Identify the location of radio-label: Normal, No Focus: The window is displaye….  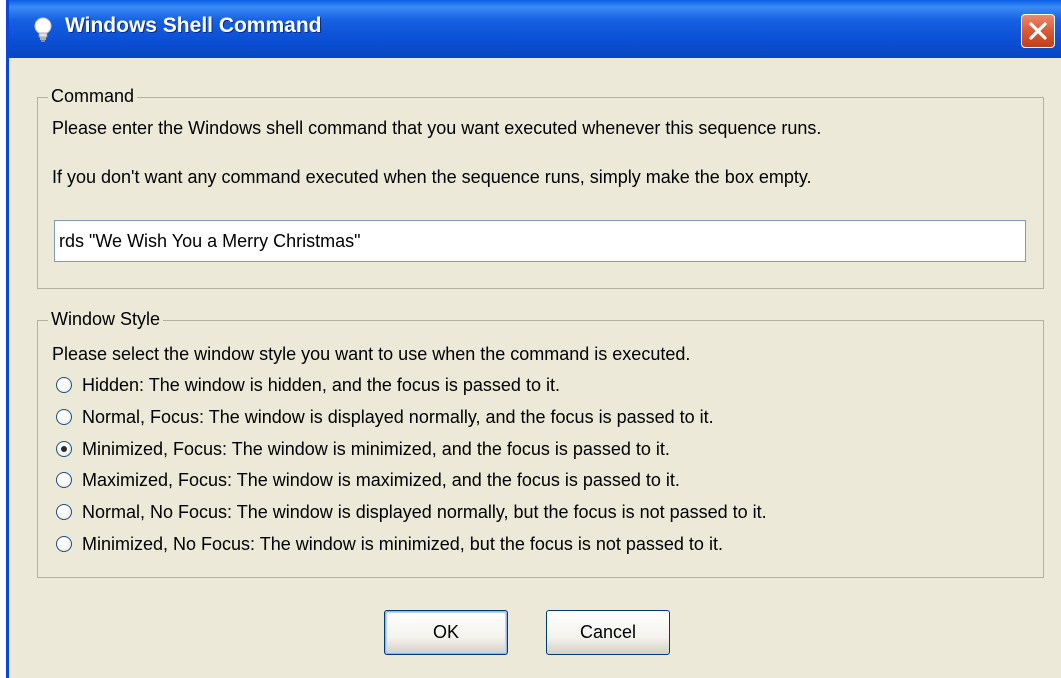
(424, 511).